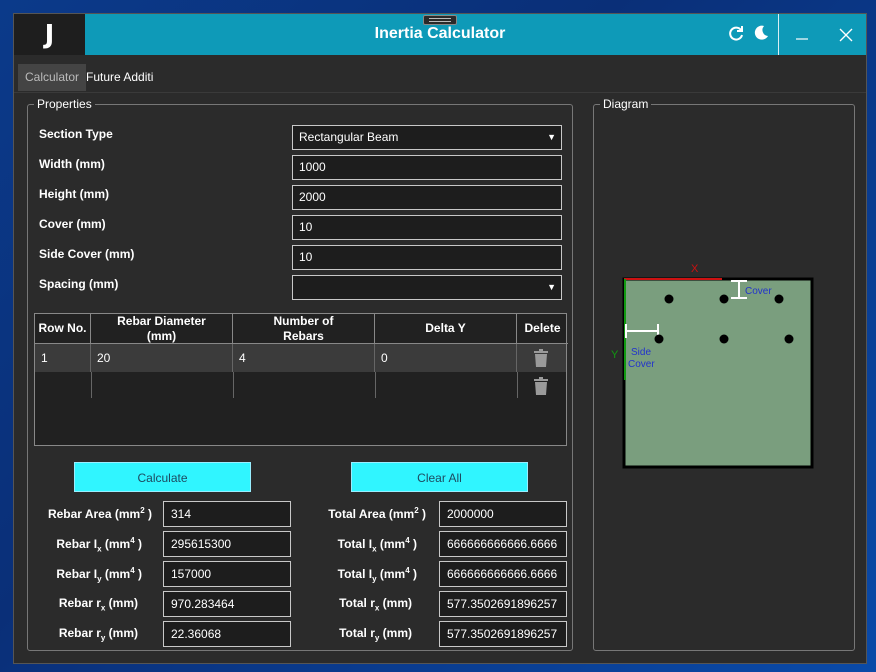 The image size is (876, 672). What do you see at coordinates (542, 329) in the screenshot?
I see `header-delete: Delete` at bounding box center [542, 329].